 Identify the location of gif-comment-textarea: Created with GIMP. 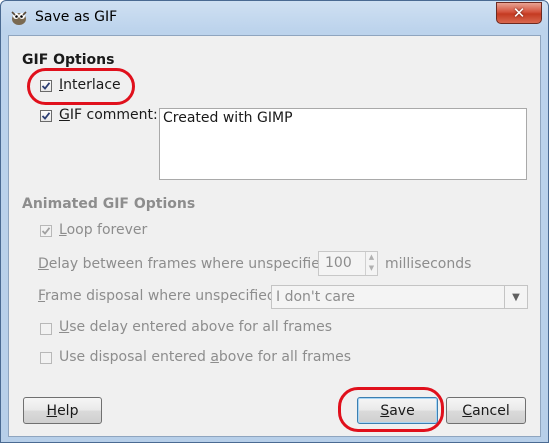
(343, 144).